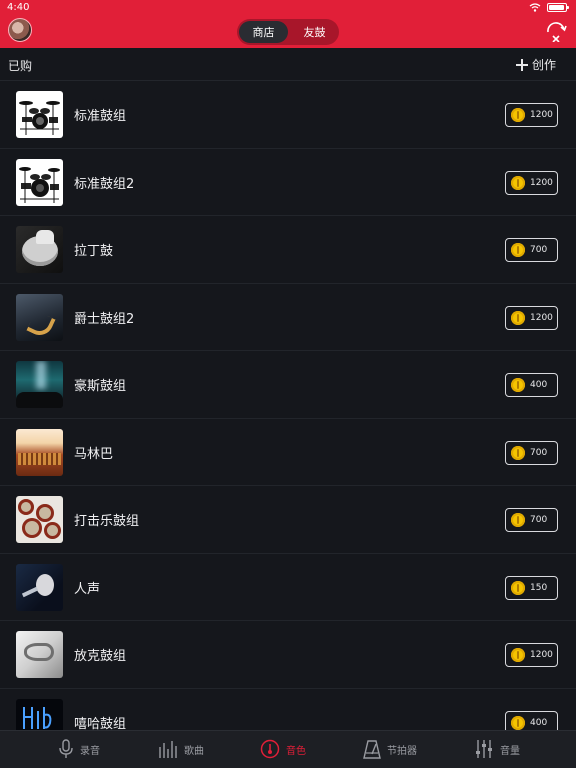 The width and height of the screenshot is (576, 768). I want to click on tab-store: 商店, so click(263, 32).